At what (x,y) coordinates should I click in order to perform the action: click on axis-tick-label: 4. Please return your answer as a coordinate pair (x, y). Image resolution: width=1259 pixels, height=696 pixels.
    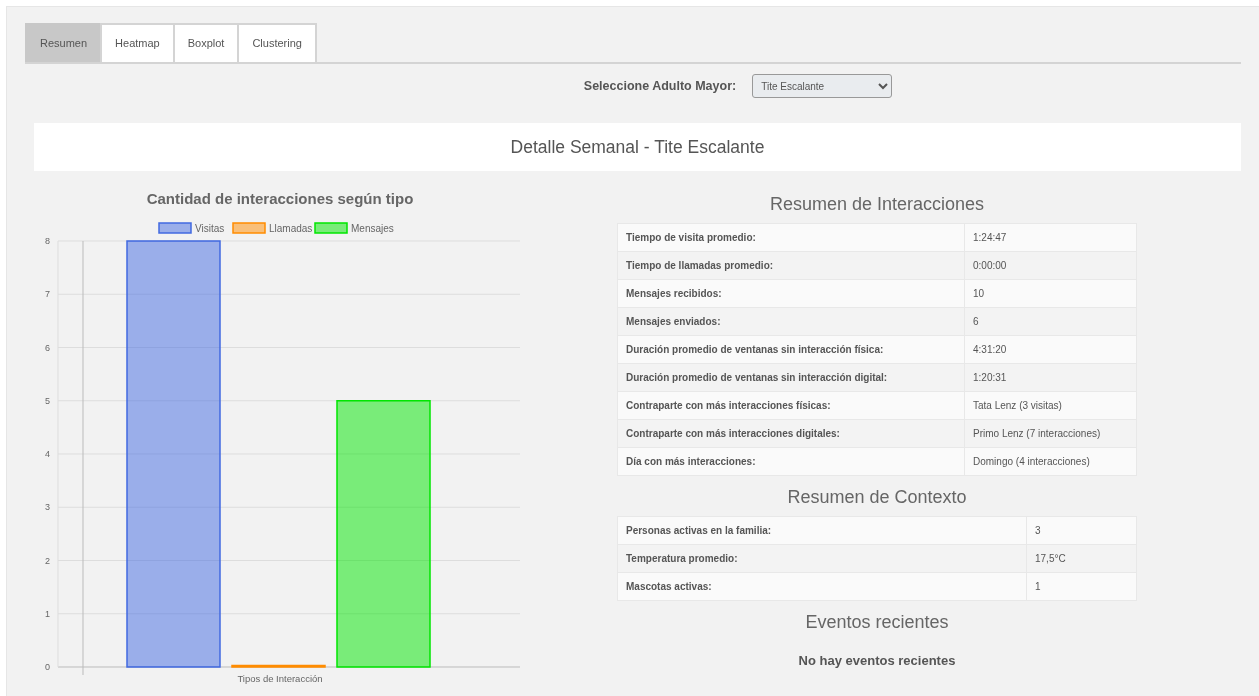
    Looking at the image, I should click on (47, 454).